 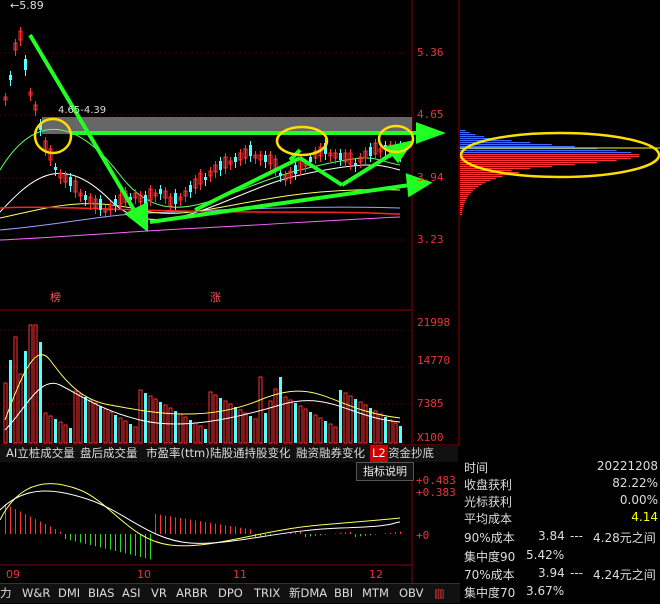 I want to click on info-row-cursor-profit: 光标获利 0.00%, so click(x=561, y=501).